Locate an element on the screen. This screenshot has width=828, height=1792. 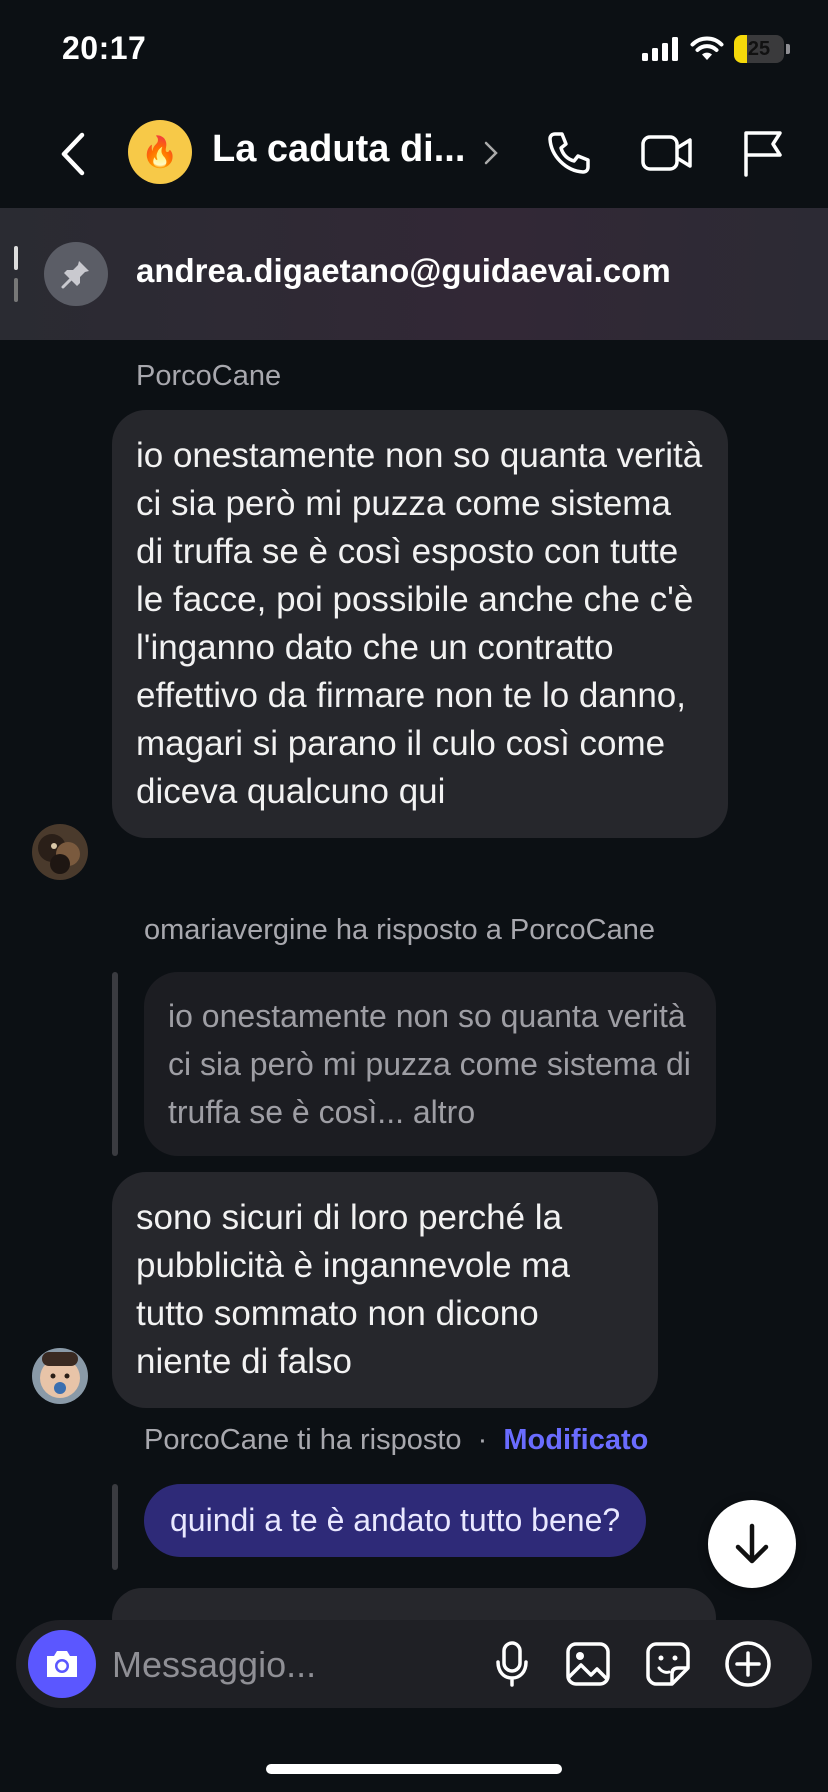
flag-icon is located at coordinates (763, 153).